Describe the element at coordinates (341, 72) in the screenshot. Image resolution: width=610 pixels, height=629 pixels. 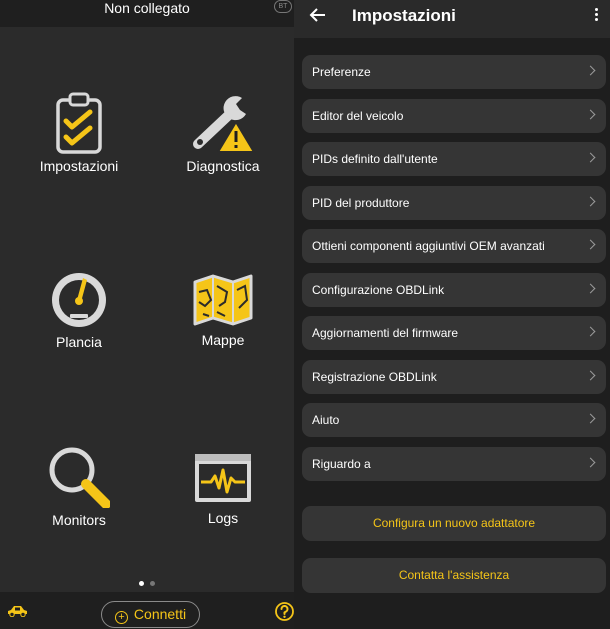
I see `menu-item-label: Preferenze` at that location.